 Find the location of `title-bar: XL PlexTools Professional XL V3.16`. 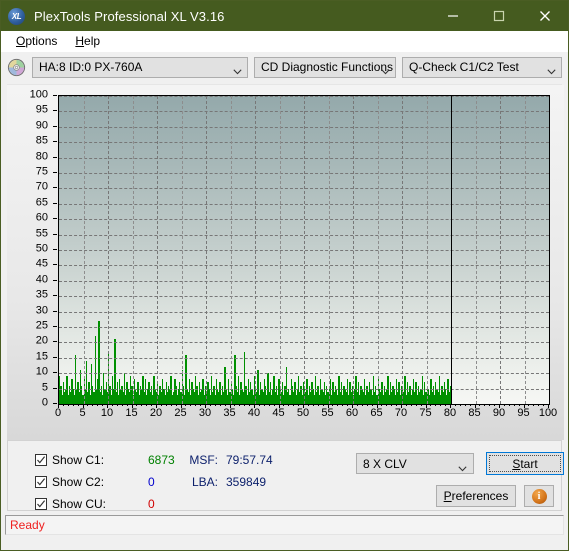

title-bar: XL PlexTools Professional XL V3.16 is located at coordinates (284, 16).